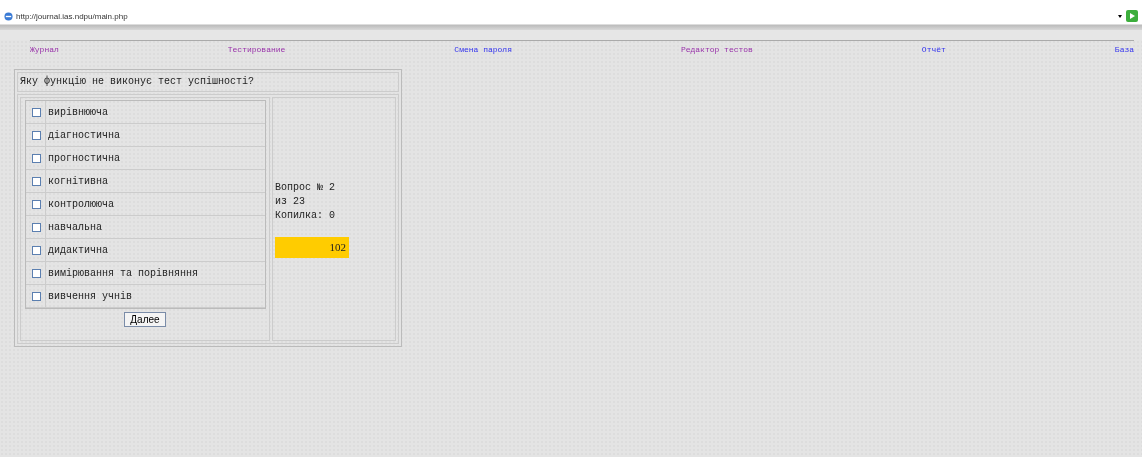 The width and height of the screenshot is (1142, 457). Describe the element at coordinates (44, 49) in the screenshot. I see `nav-link: Журнал` at that location.